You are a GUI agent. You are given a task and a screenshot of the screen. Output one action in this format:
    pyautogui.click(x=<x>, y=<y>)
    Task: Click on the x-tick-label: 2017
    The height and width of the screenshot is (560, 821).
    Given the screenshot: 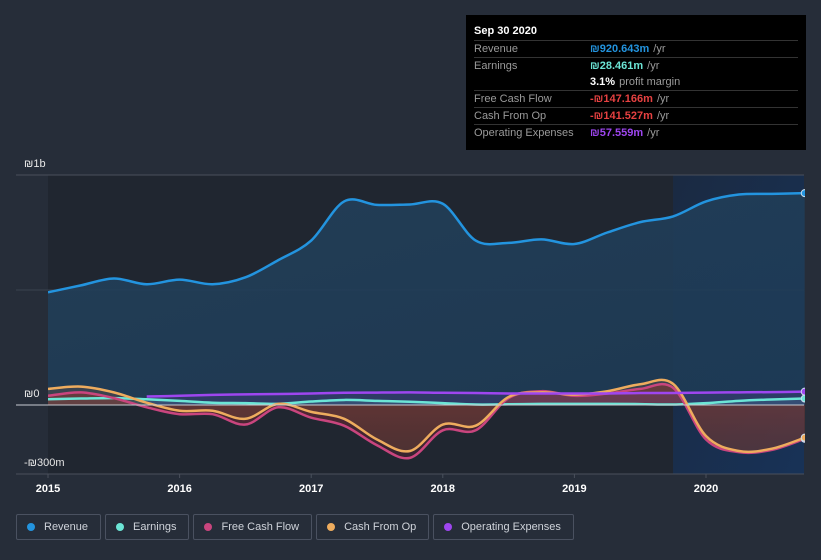 What is the action you would take?
    pyautogui.click(x=311, y=489)
    